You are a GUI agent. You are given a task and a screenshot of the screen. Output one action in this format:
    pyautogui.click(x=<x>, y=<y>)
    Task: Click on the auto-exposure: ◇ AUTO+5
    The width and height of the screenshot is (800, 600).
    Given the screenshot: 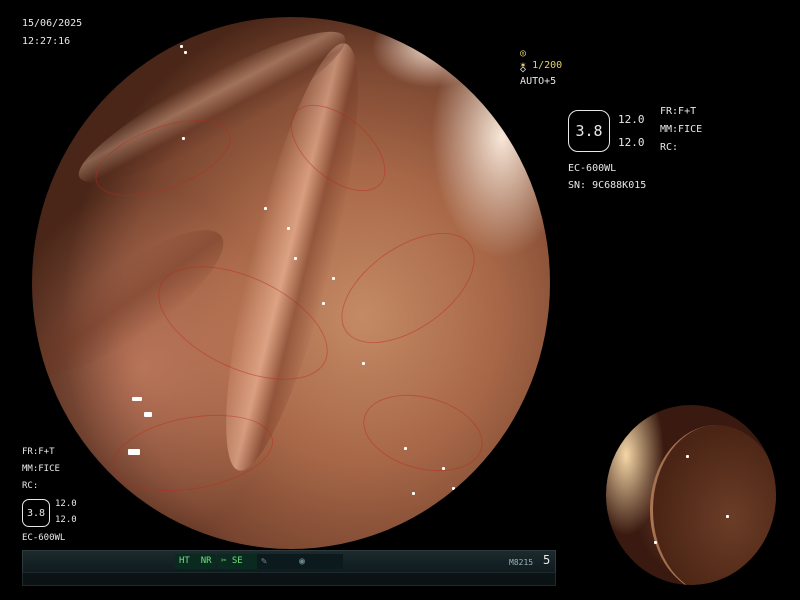 What is the action you would take?
    pyautogui.click(x=538, y=75)
    